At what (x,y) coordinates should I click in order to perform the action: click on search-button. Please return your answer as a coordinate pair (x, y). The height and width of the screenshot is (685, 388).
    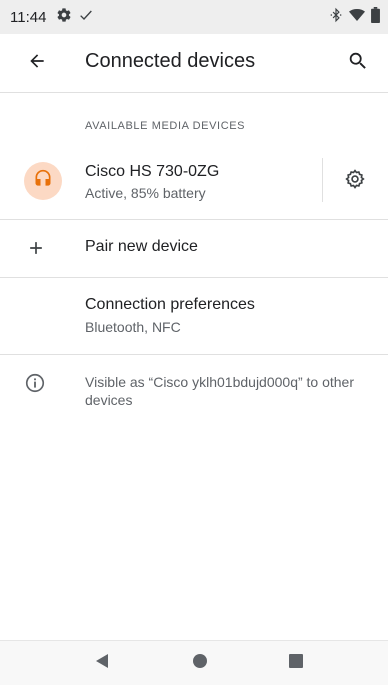
    Looking at the image, I should click on (358, 63).